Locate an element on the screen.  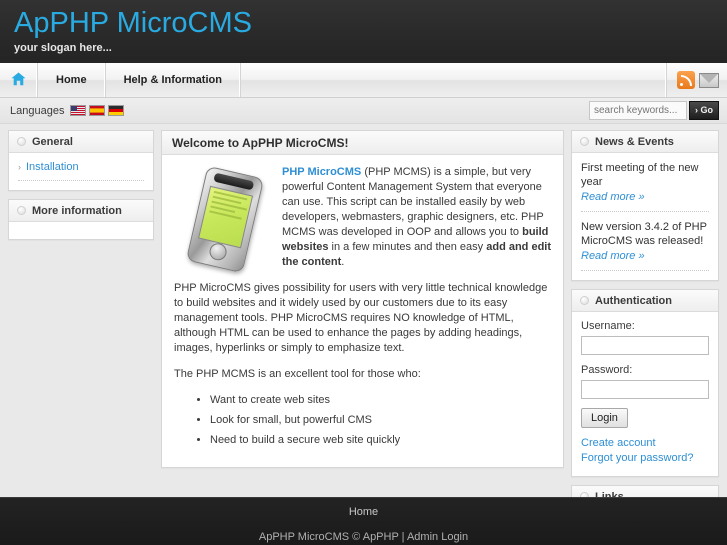
create-account-link: Create account is located at coordinates (645, 443).